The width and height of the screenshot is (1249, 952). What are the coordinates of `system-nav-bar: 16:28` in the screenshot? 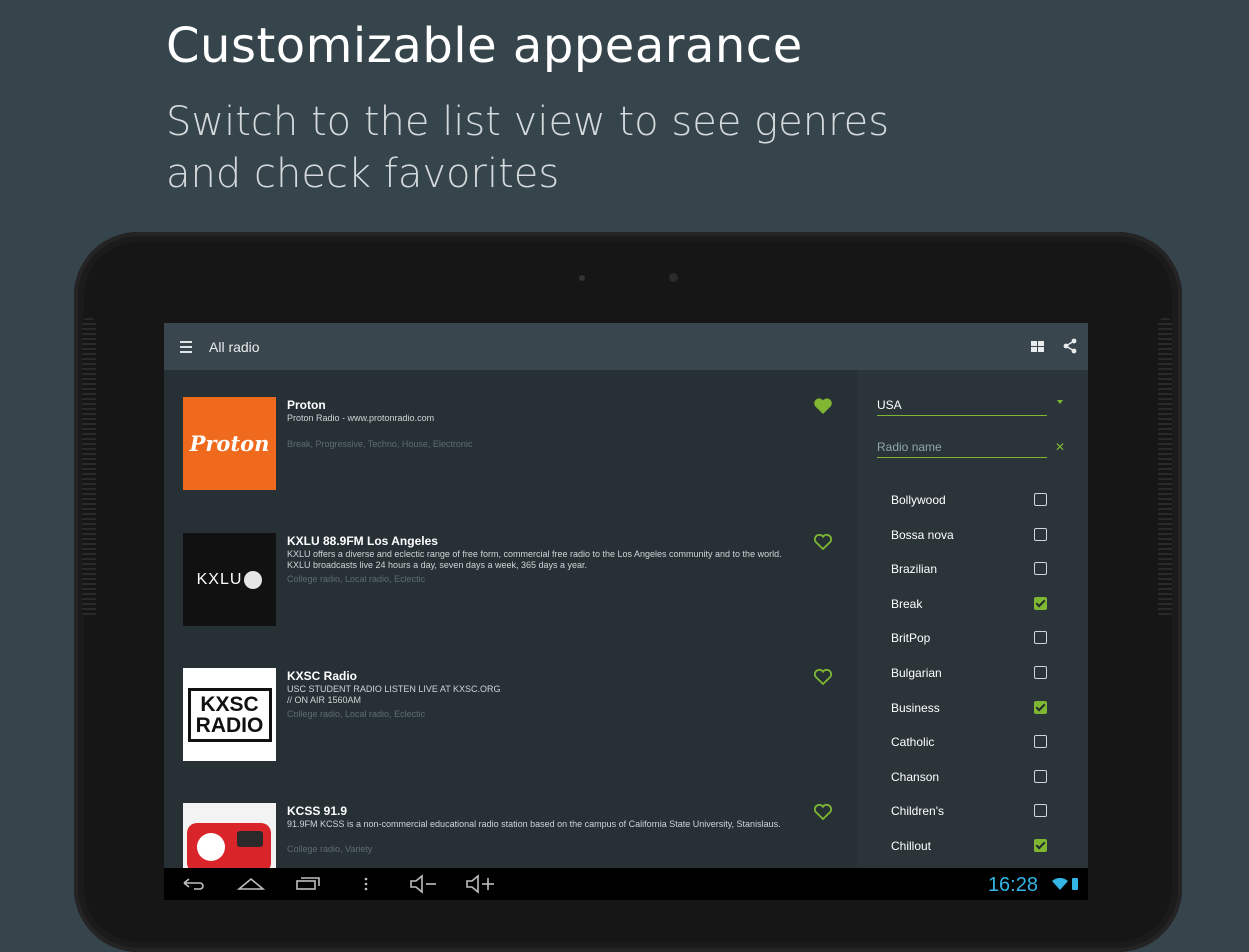 It's located at (626, 884).